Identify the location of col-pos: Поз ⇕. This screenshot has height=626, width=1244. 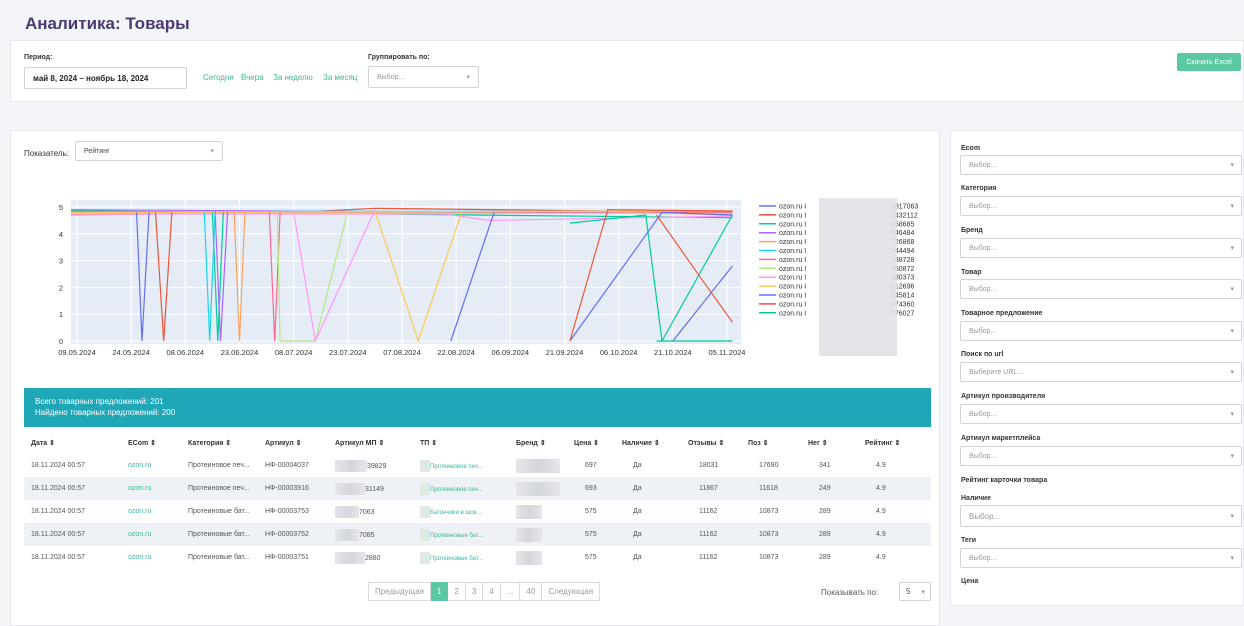
(771, 443).